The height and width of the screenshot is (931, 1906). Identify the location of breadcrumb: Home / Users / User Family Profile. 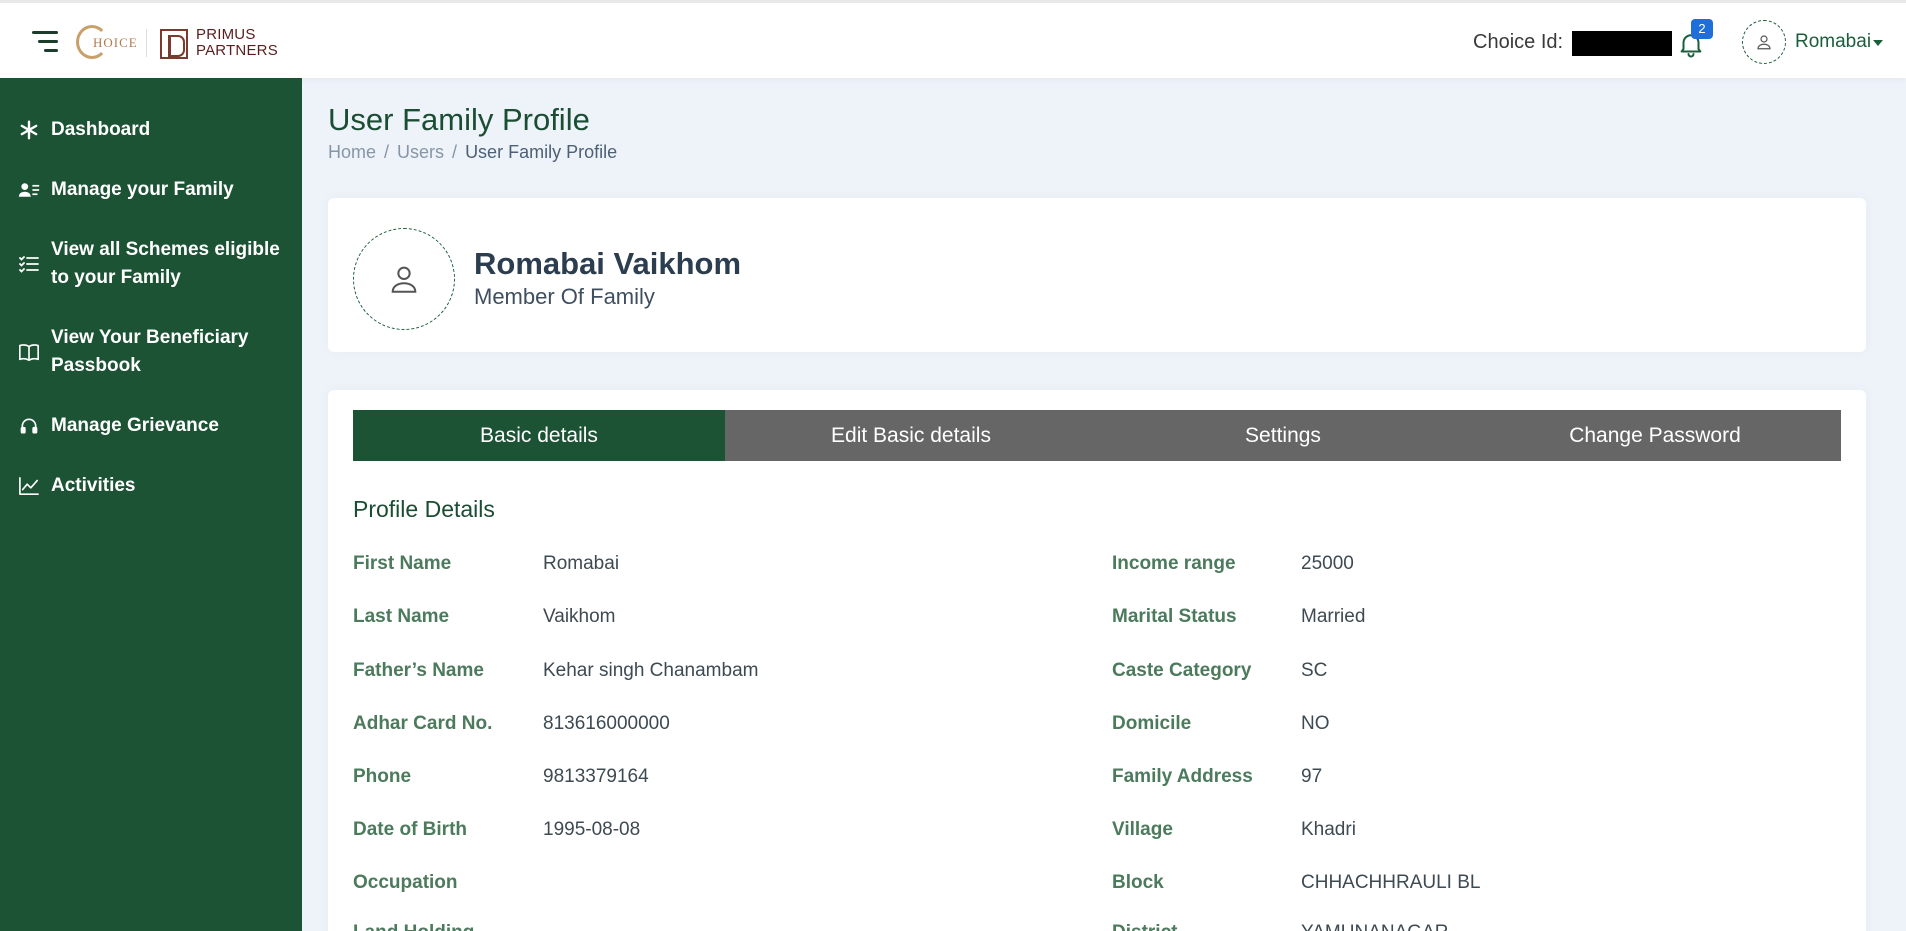
(473, 152).